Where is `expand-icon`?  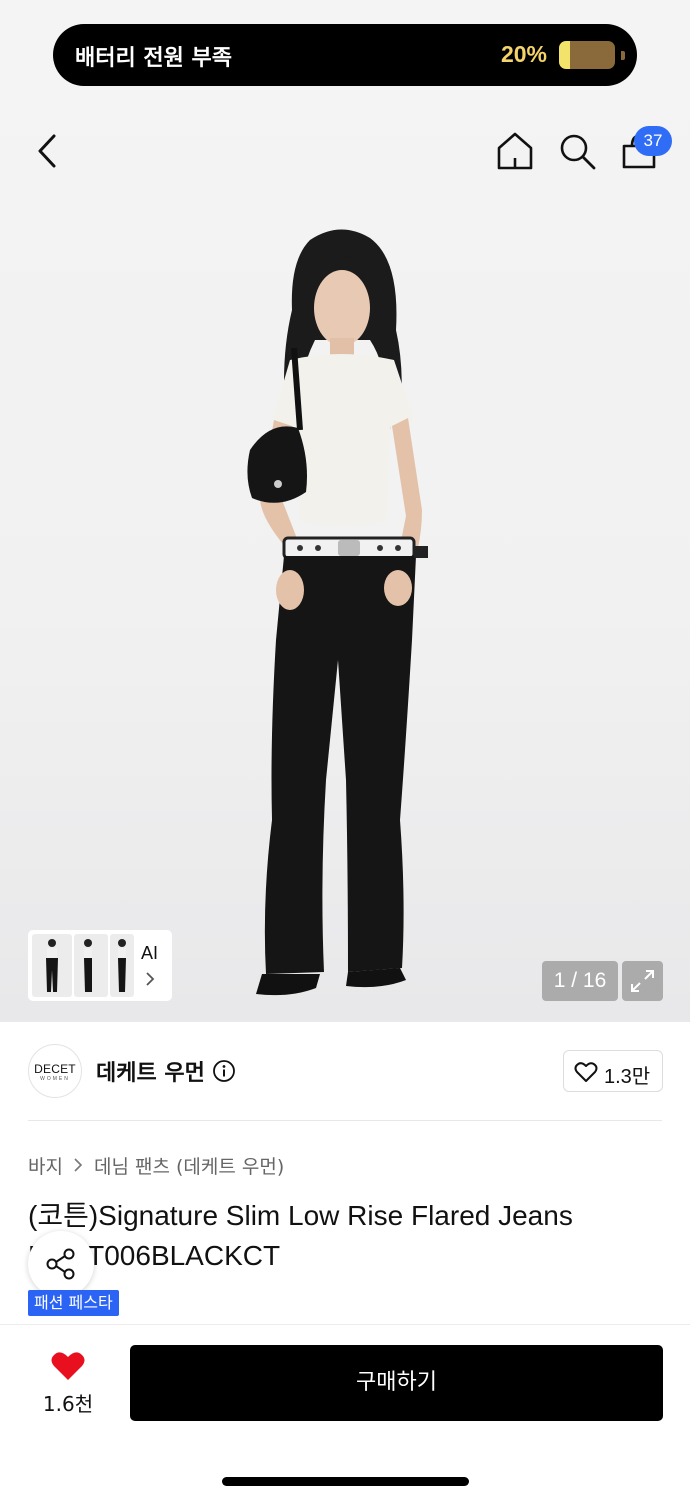 expand-icon is located at coordinates (642, 981).